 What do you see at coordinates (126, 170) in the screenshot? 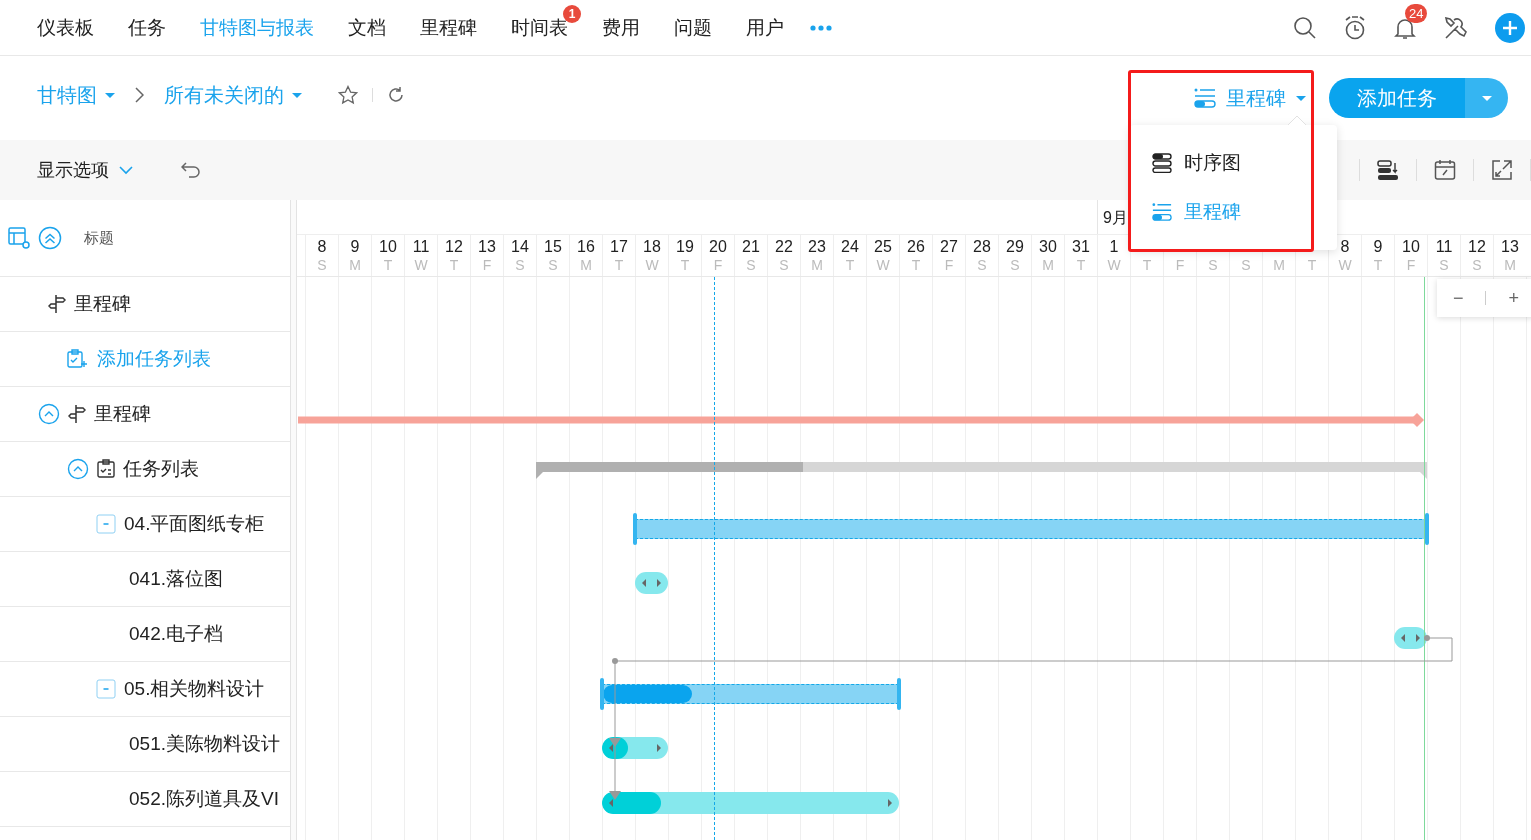
I see `chevron-down-icon` at bounding box center [126, 170].